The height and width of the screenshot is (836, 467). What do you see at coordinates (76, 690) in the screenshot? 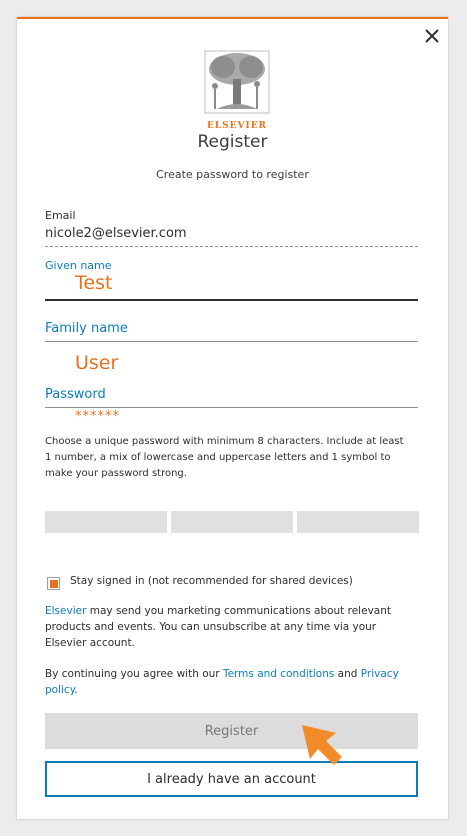
I see `agreement-suffix: .` at bounding box center [76, 690].